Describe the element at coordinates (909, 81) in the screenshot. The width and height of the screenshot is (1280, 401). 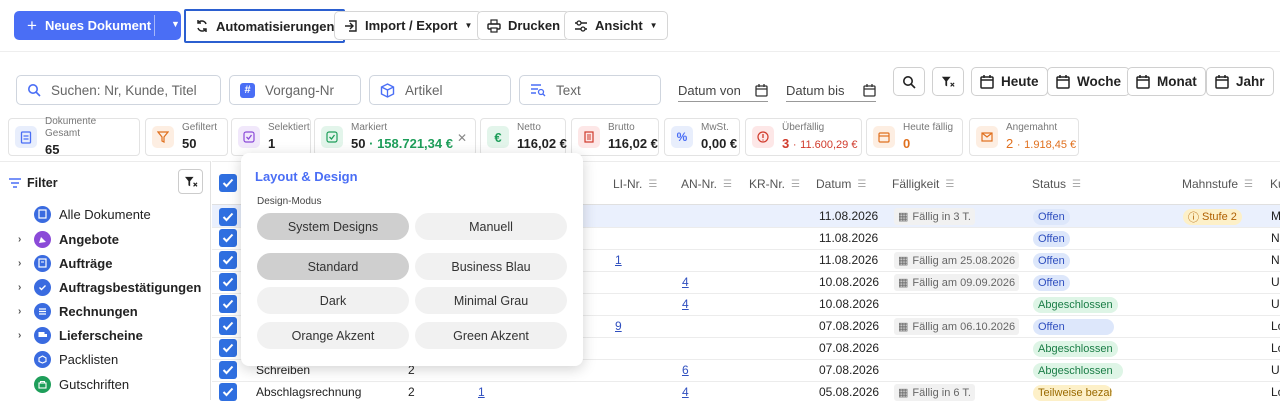
I see `search-button` at that location.